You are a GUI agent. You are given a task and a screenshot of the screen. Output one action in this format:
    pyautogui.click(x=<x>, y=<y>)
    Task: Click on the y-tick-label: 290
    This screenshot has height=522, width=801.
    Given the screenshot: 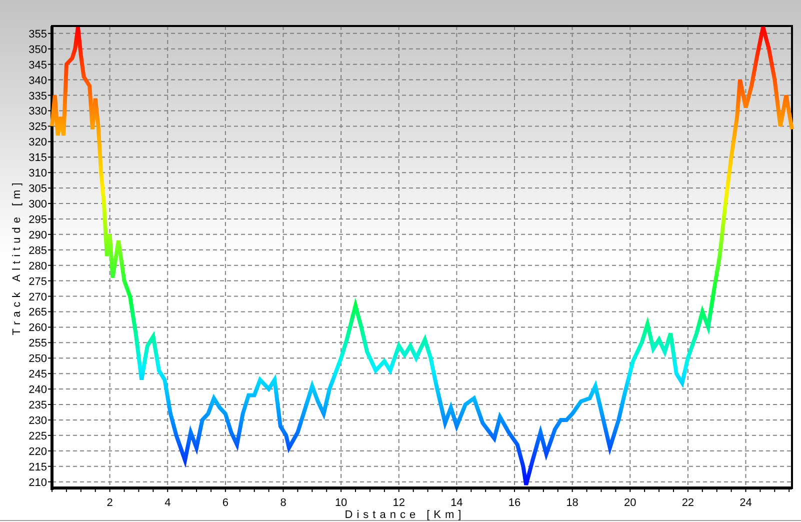 What is the action you would take?
    pyautogui.click(x=37, y=235)
    